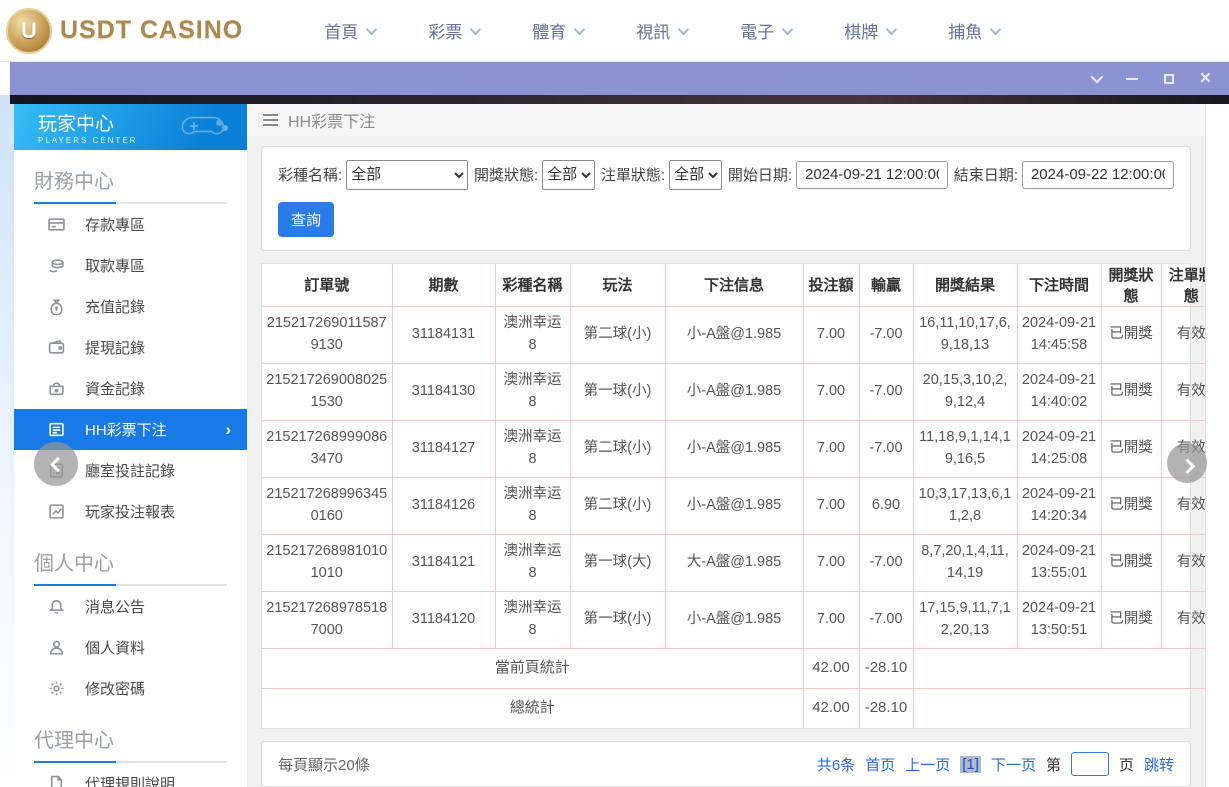 Image resolution: width=1229 pixels, height=787 pixels. What do you see at coordinates (619, 78) in the screenshot?
I see `window-titlebar: ×` at bounding box center [619, 78].